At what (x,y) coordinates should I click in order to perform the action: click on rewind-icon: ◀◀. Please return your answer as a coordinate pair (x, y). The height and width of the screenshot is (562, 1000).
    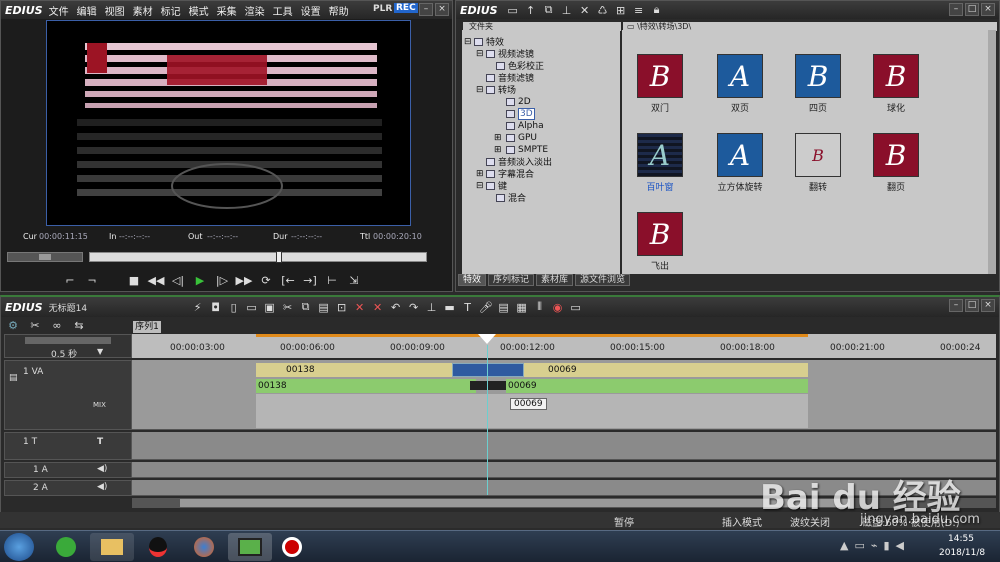
    Looking at the image, I should click on (156, 280).